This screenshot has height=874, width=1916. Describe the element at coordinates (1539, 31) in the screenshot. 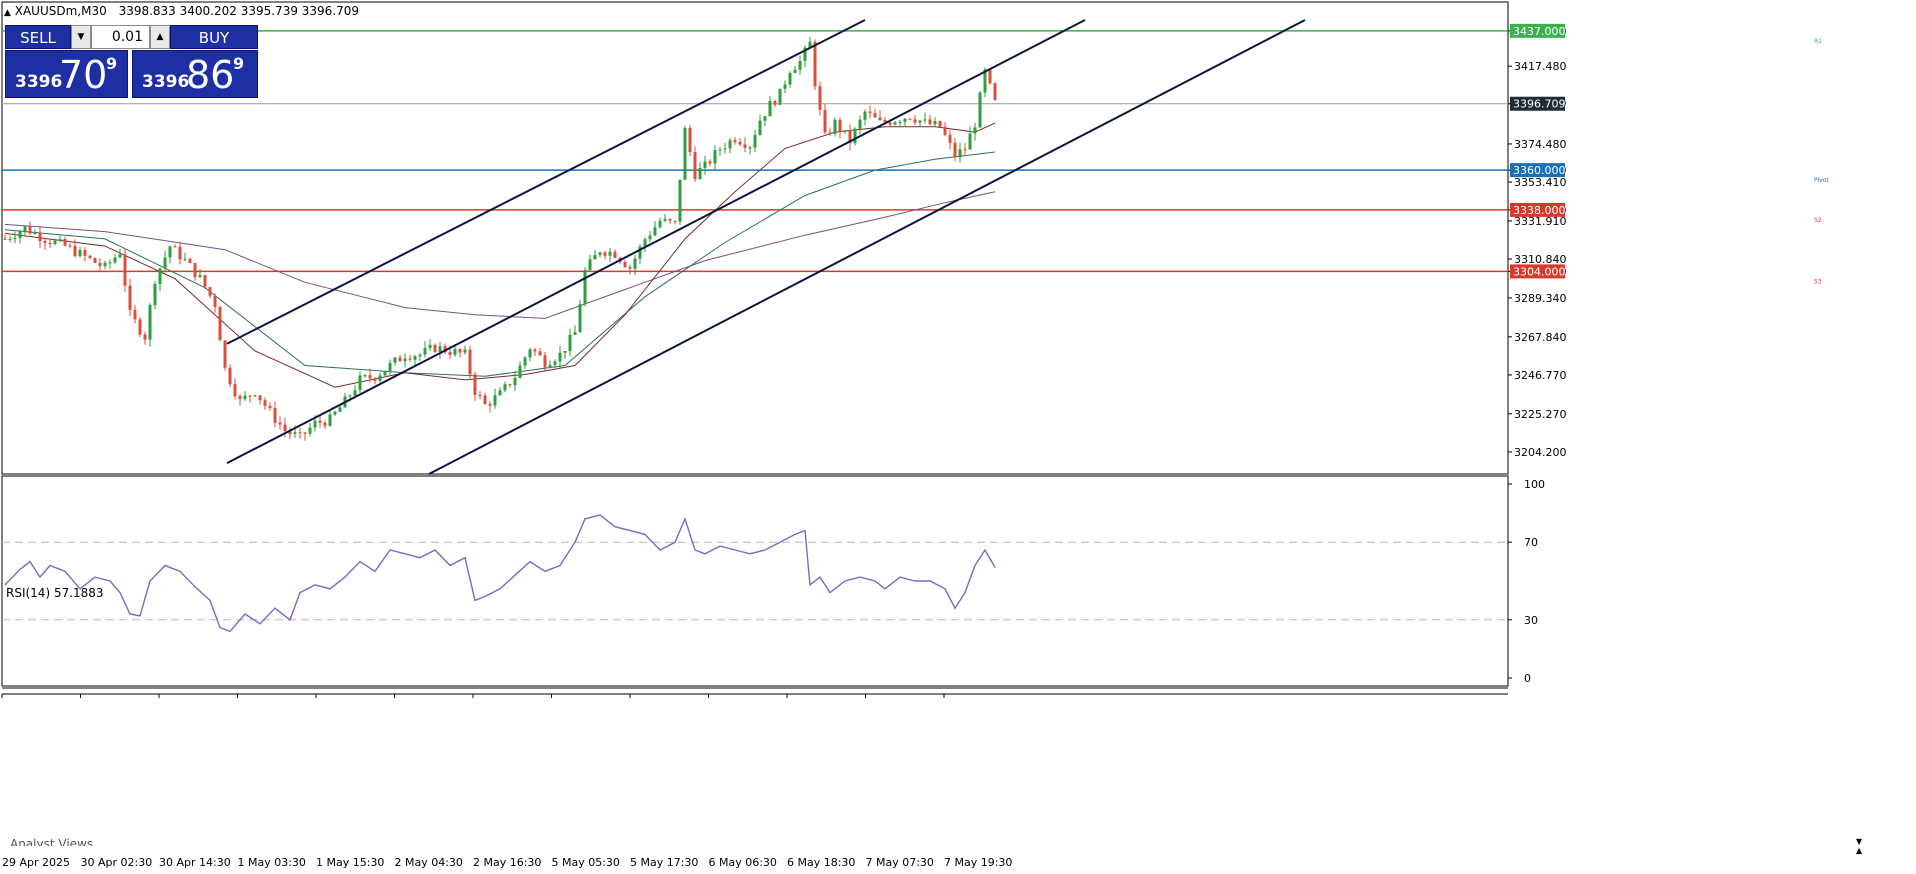

I see `level-tag-label: 3437.000` at that location.